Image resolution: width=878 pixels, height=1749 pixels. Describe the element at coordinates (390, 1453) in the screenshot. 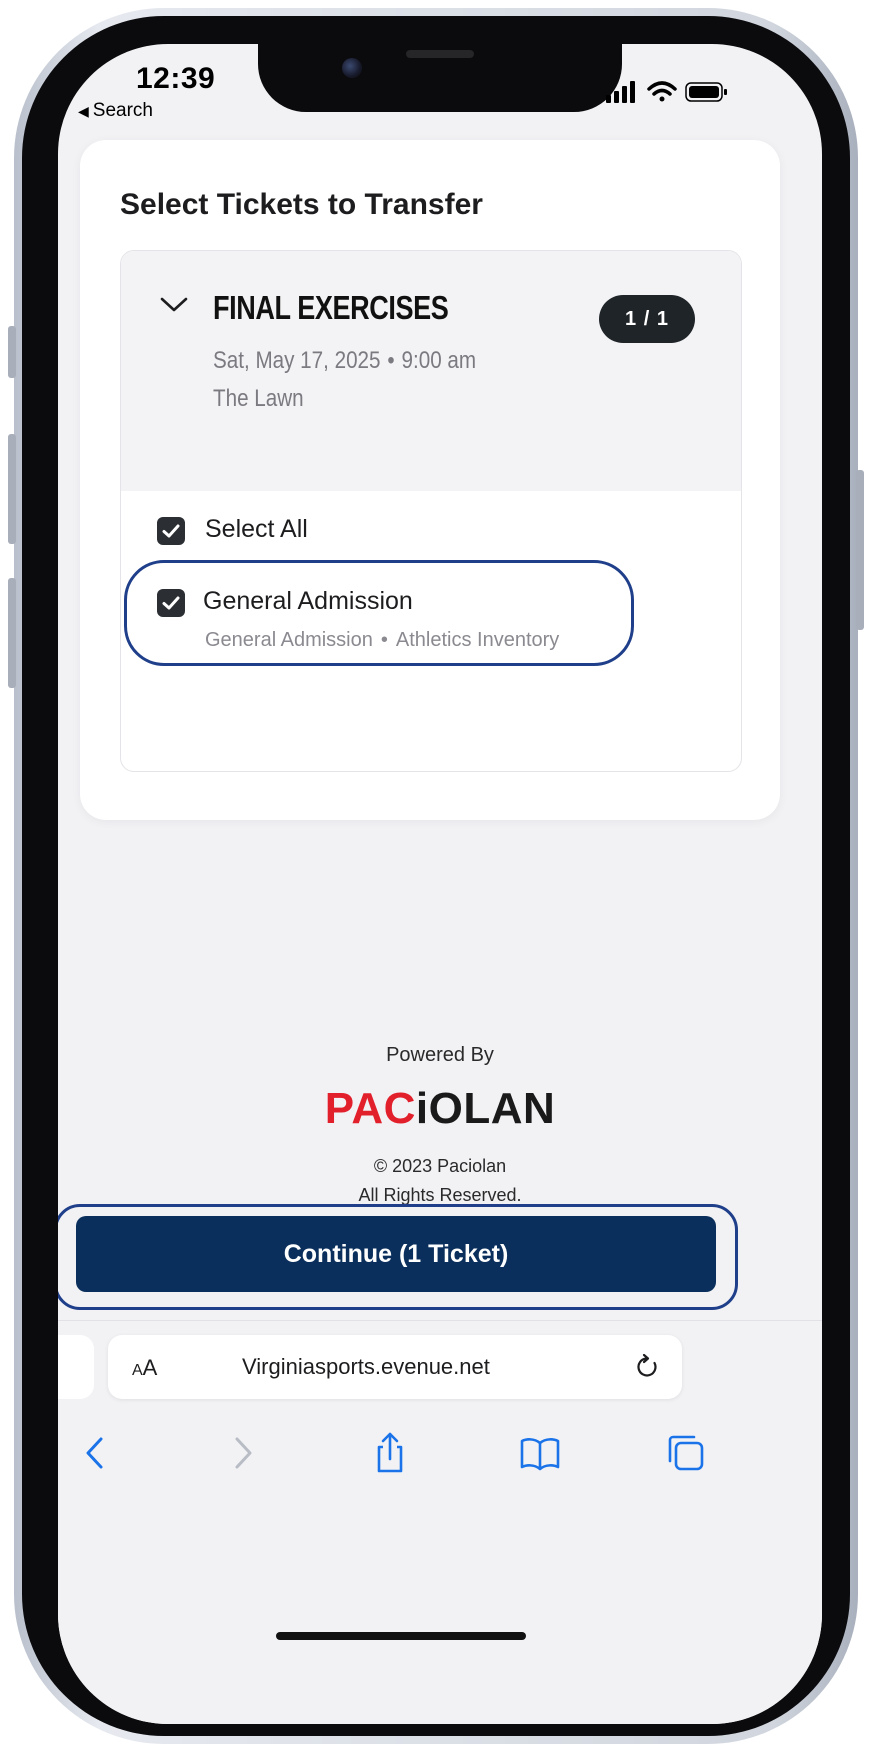

I see `share-icon` at that location.